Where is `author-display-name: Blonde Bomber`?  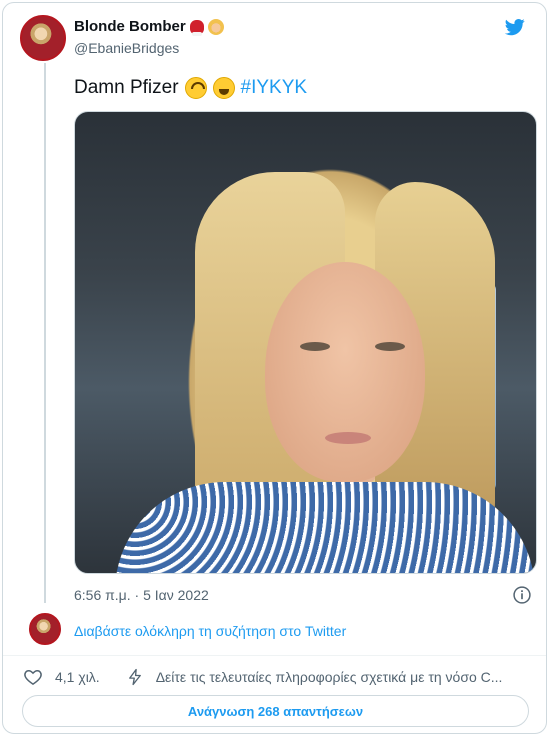 author-display-name: Blonde Bomber is located at coordinates (130, 26).